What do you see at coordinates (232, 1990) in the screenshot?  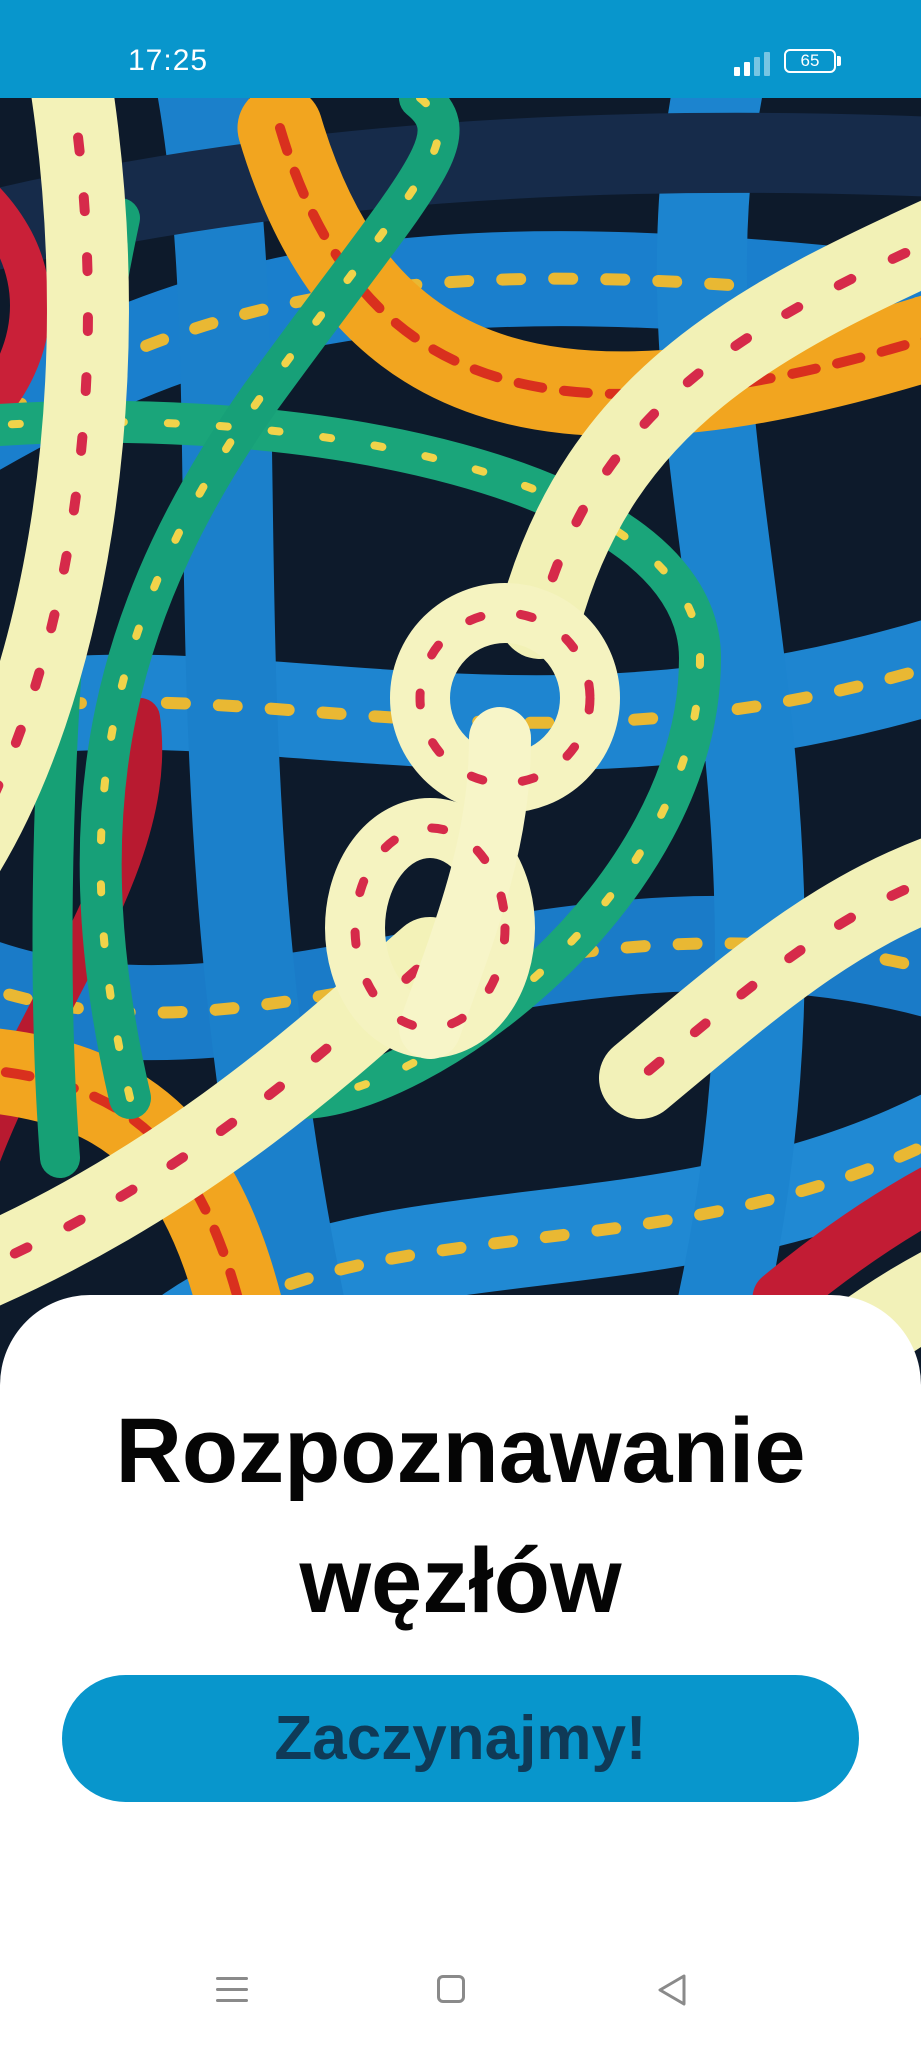 I see `menu-icon` at bounding box center [232, 1990].